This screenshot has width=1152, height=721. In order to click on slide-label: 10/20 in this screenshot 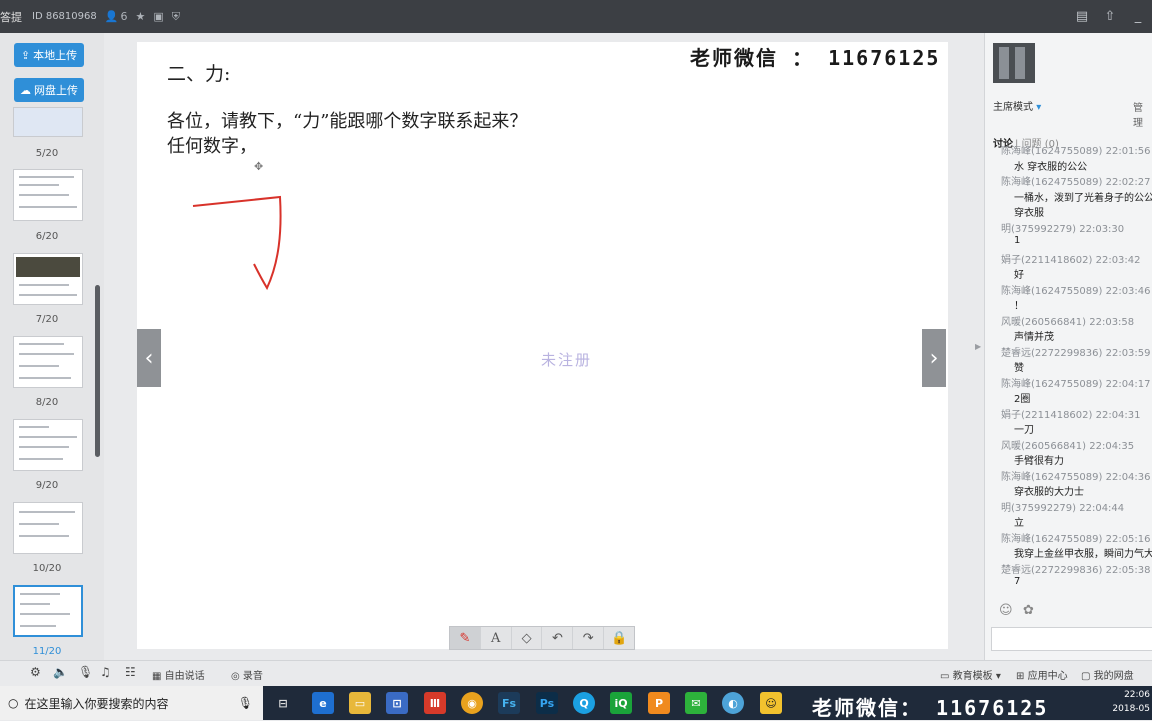, I will do `click(47, 568)`.